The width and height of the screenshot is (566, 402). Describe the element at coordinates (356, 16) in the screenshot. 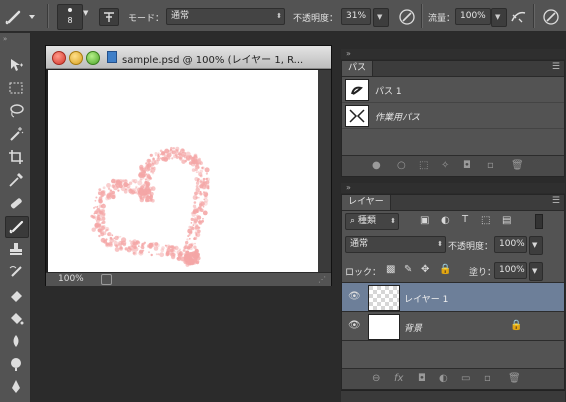

I see `opacity-input: 31%` at that location.